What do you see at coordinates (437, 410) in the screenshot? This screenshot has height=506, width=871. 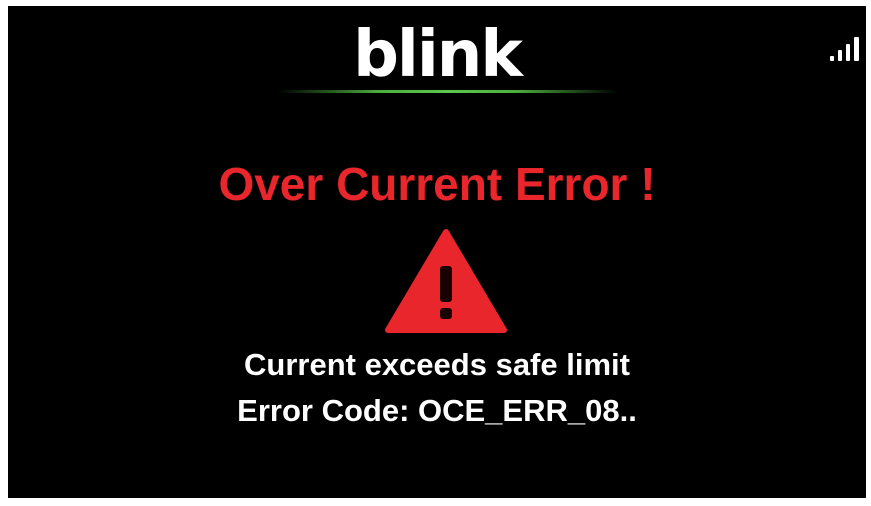 I see `error-code: Error Code: OCE_ERR_08..` at bounding box center [437, 410].